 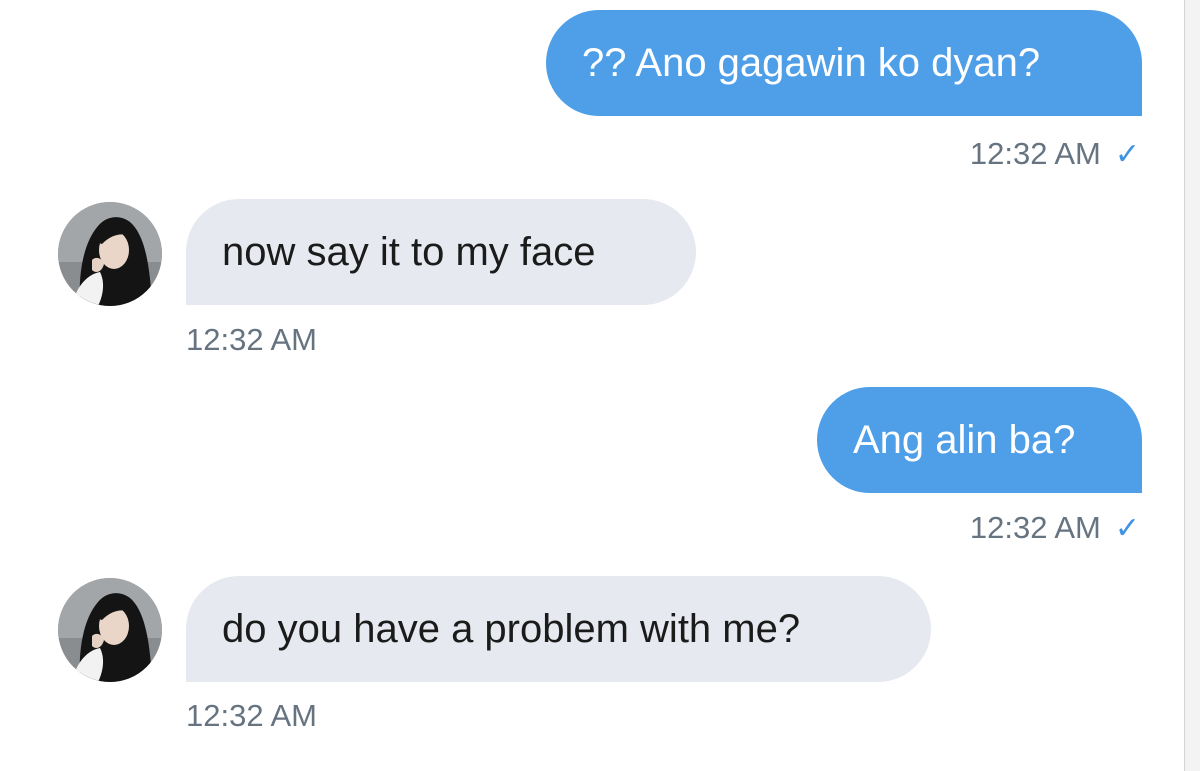 I want to click on message-text: ?? Ano gagawin ko dyan?, so click(x=811, y=63).